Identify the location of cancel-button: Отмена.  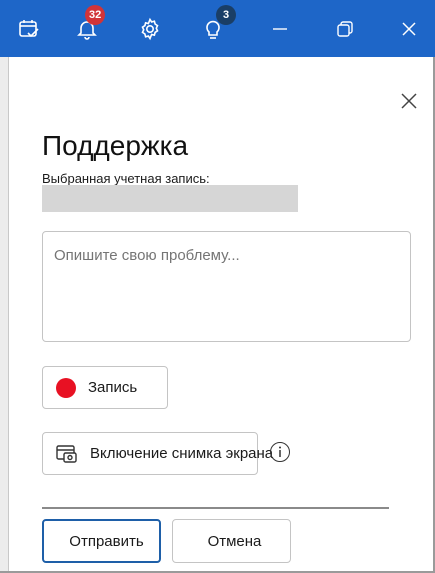
(231, 541).